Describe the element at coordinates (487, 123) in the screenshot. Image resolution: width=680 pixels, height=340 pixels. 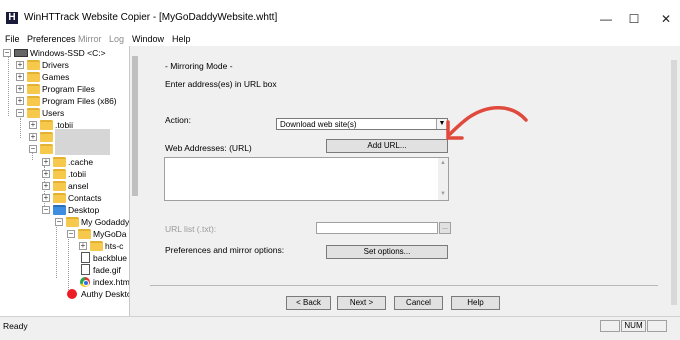
I see `annotation-arrow-icon` at that location.